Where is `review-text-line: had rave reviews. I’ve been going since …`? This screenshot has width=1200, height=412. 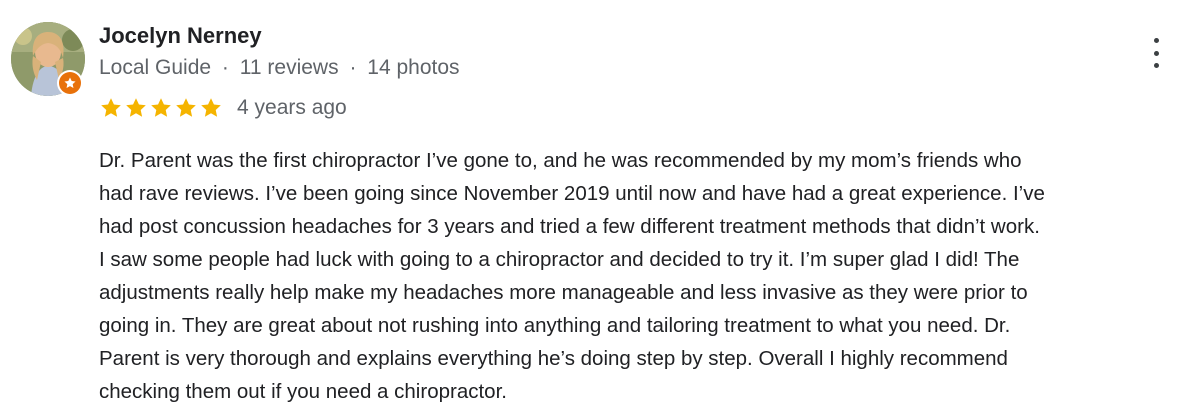
review-text-line: had rave reviews. I’ve been going since … is located at coordinates (572, 193).